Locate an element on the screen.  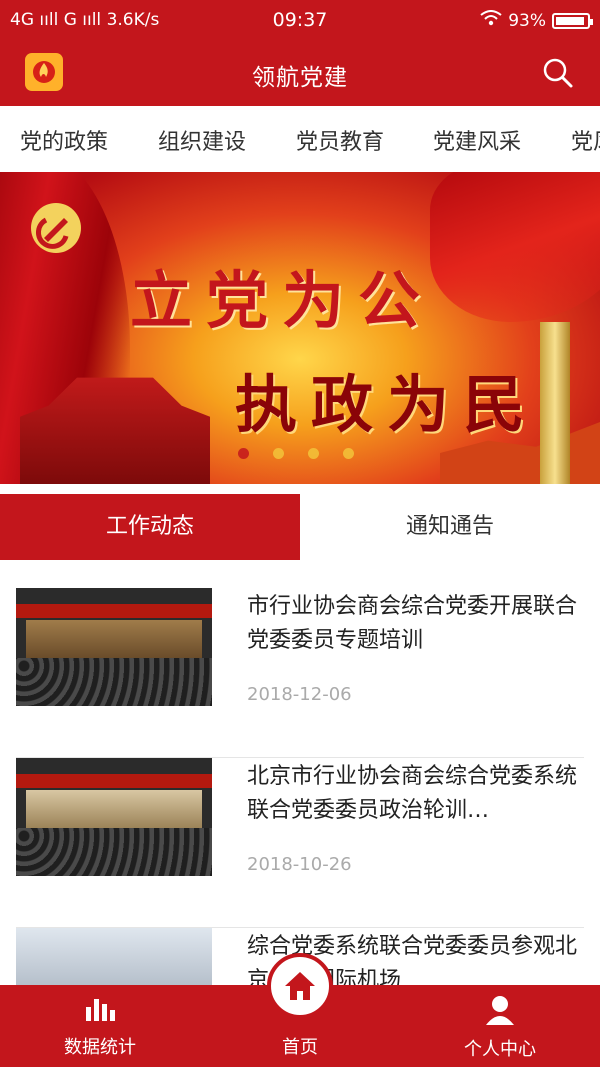
nav-profile: 个人中心 is located at coordinates (500, 1028).